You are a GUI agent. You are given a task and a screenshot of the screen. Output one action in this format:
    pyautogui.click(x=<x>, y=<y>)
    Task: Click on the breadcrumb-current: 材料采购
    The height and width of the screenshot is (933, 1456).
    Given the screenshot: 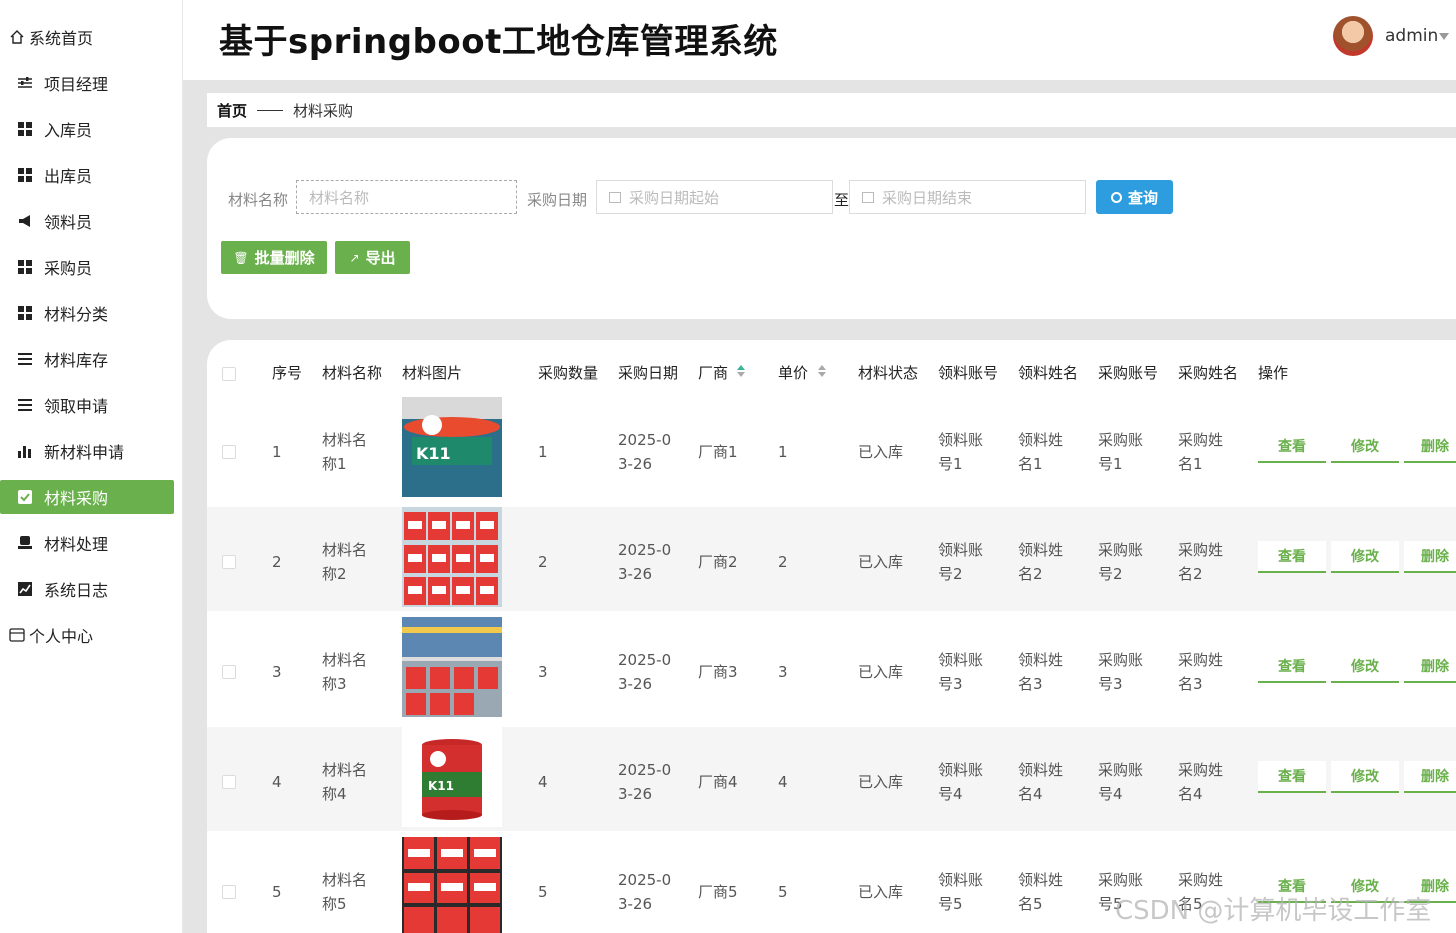 What is the action you would take?
    pyautogui.click(x=323, y=110)
    